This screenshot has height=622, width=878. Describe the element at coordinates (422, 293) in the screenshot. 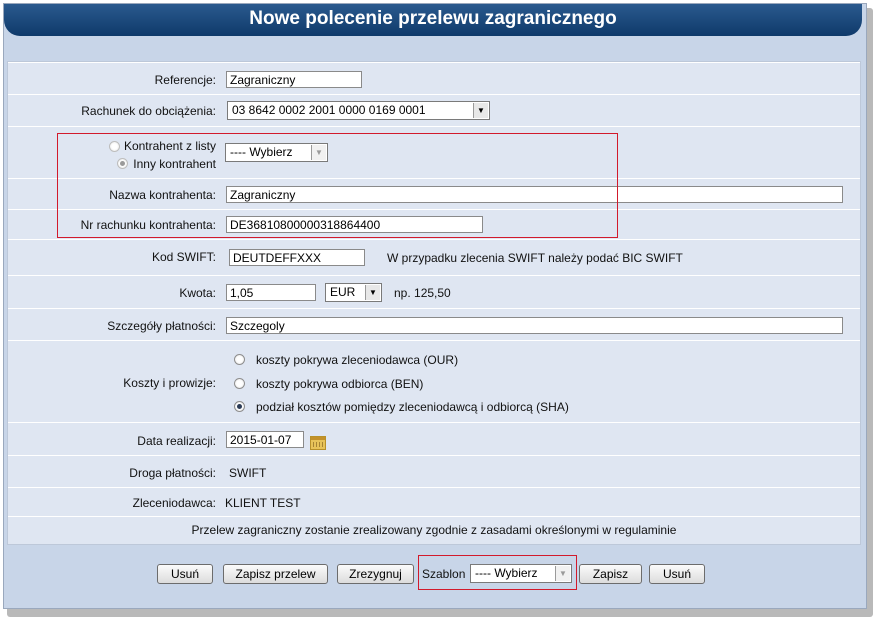

I see `kwota-hint: np. 125,50` at that location.